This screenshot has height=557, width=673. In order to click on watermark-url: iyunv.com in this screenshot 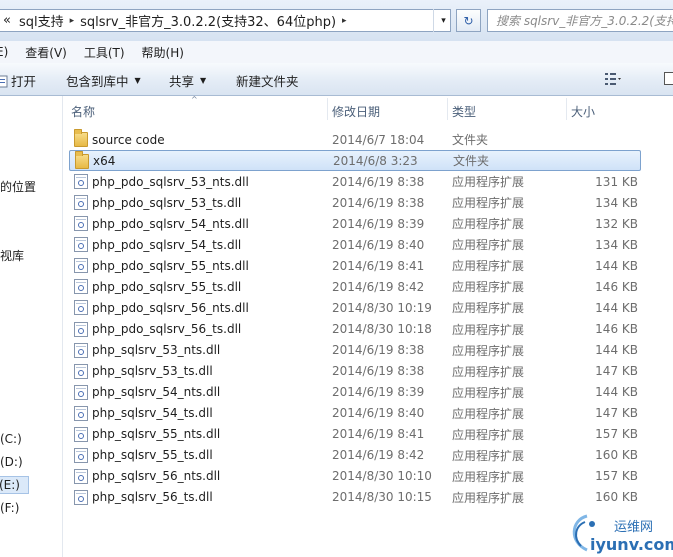, I will do `click(631, 544)`.